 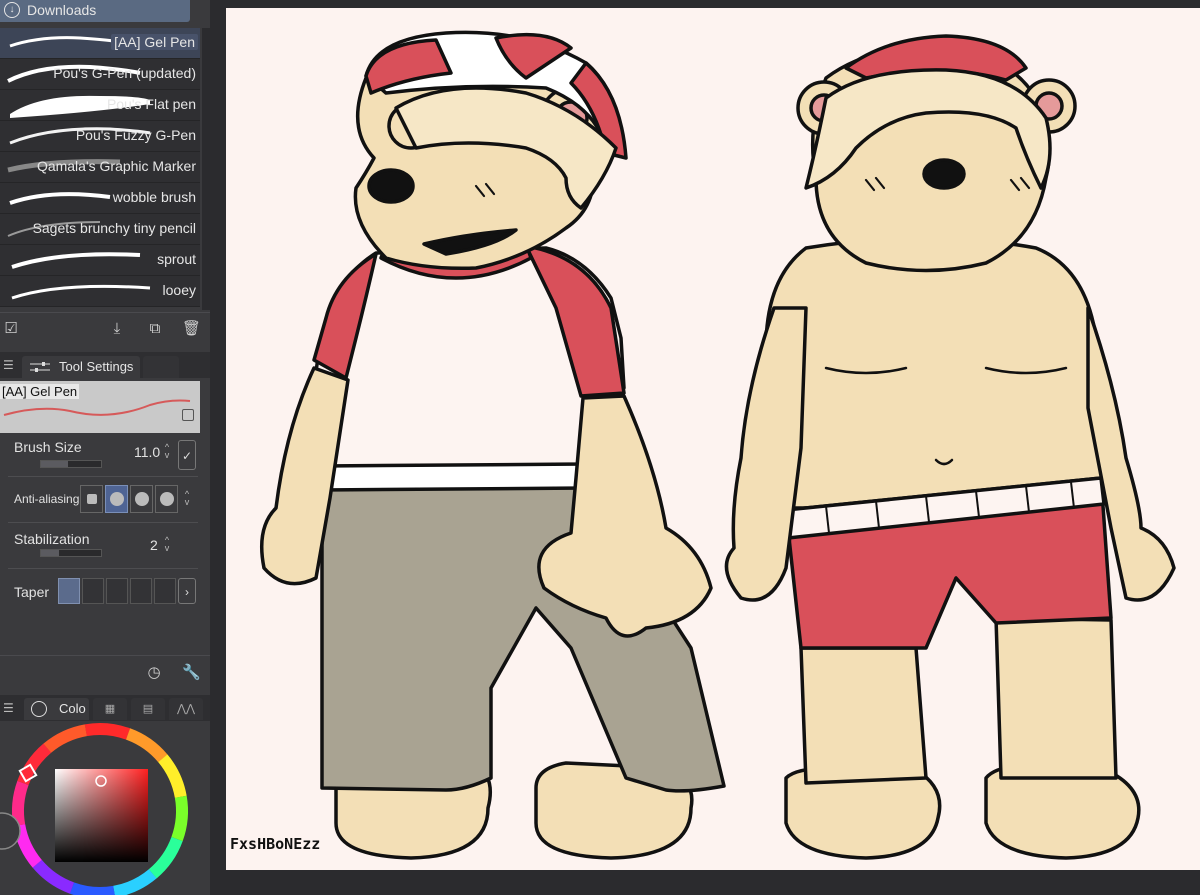 I want to click on time-icon: ◷, so click(x=154, y=673).